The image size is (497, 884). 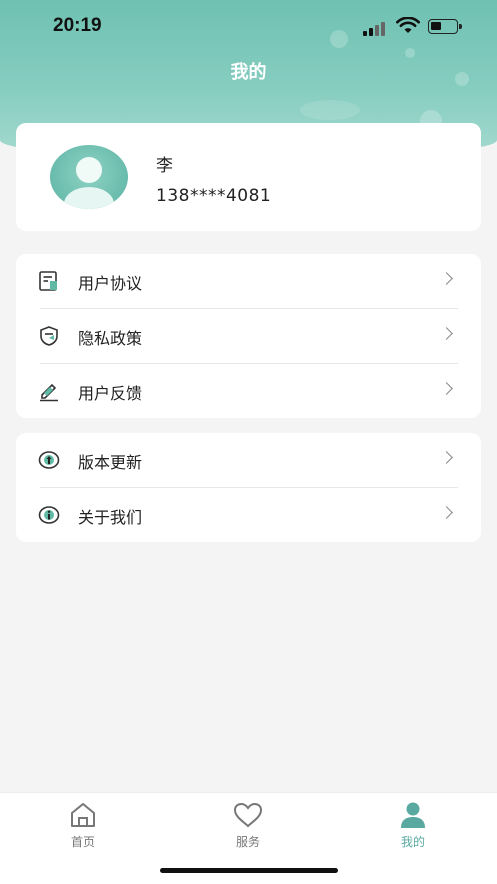 I want to click on page-title: 我的, so click(x=248, y=72).